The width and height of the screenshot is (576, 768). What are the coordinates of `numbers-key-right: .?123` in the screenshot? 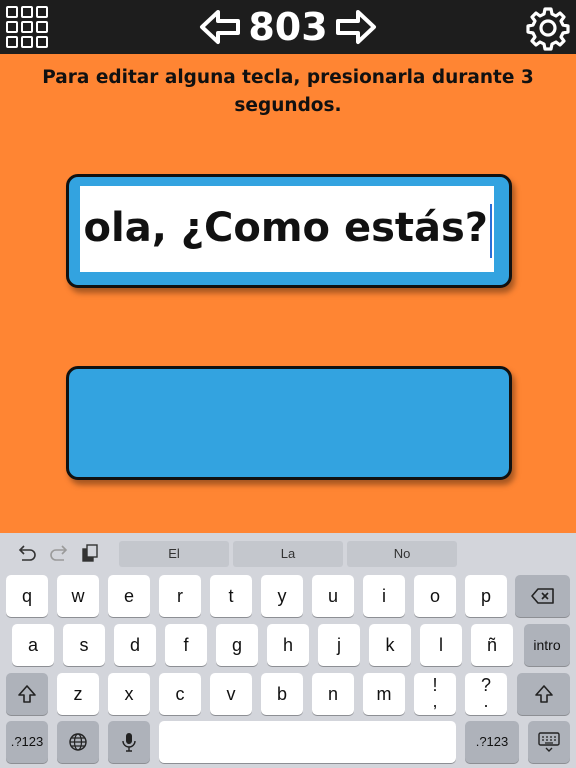 It's located at (492, 742).